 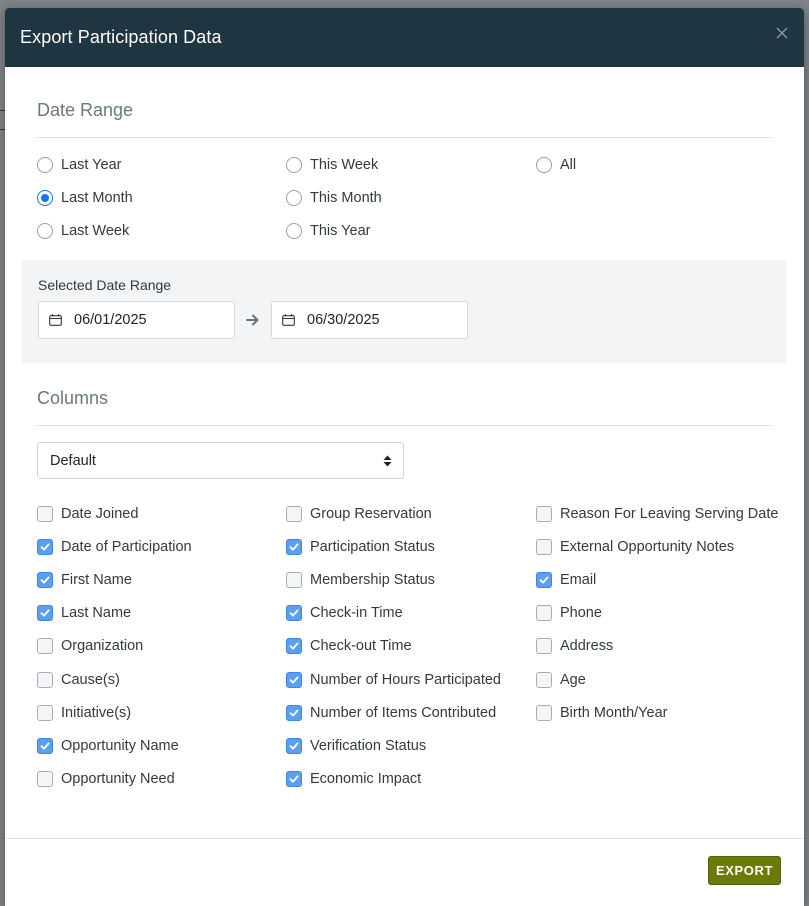 I want to click on column-option-label: External Opportunity Notes, so click(x=647, y=547).